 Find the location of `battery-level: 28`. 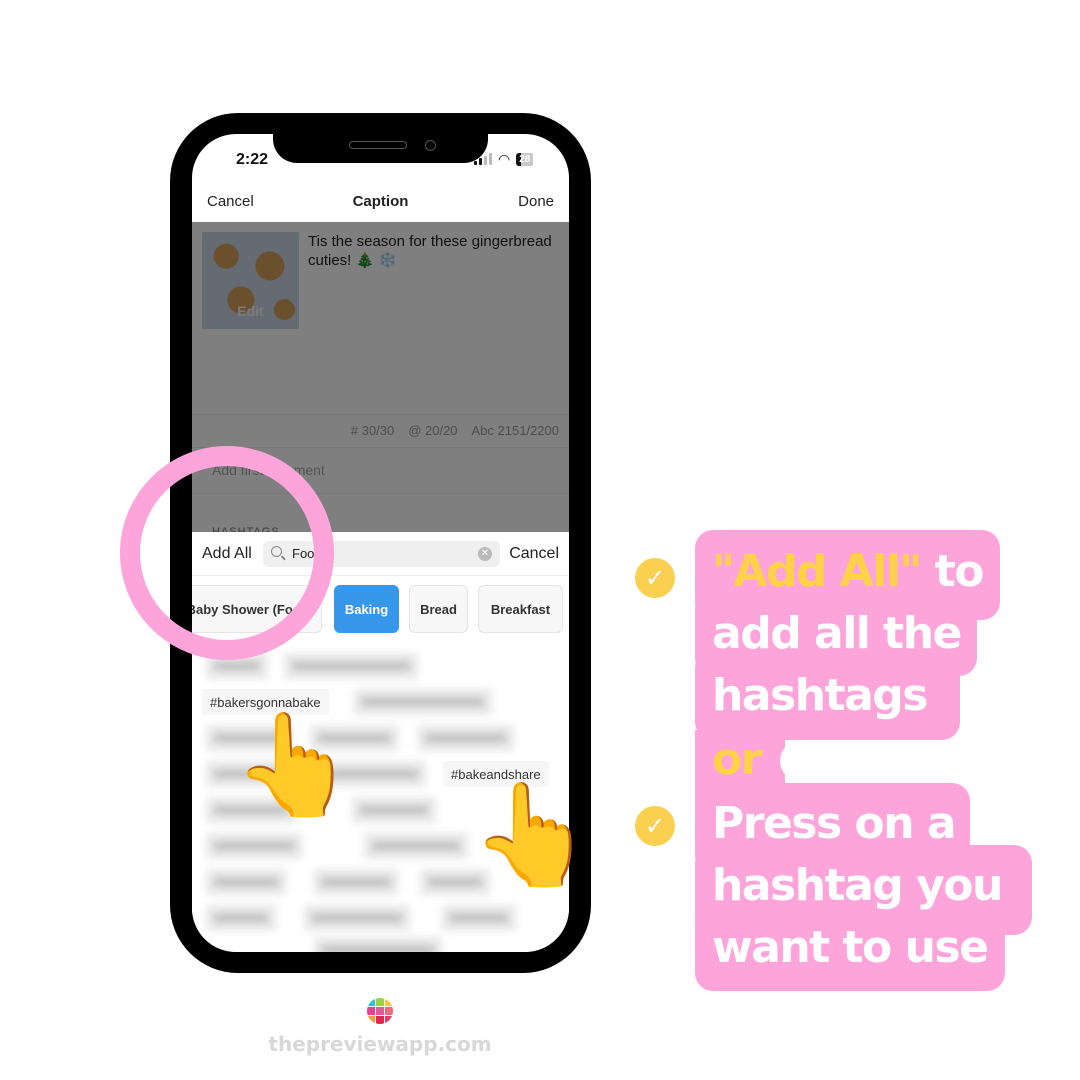

battery-level: 28 is located at coordinates (525, 159).